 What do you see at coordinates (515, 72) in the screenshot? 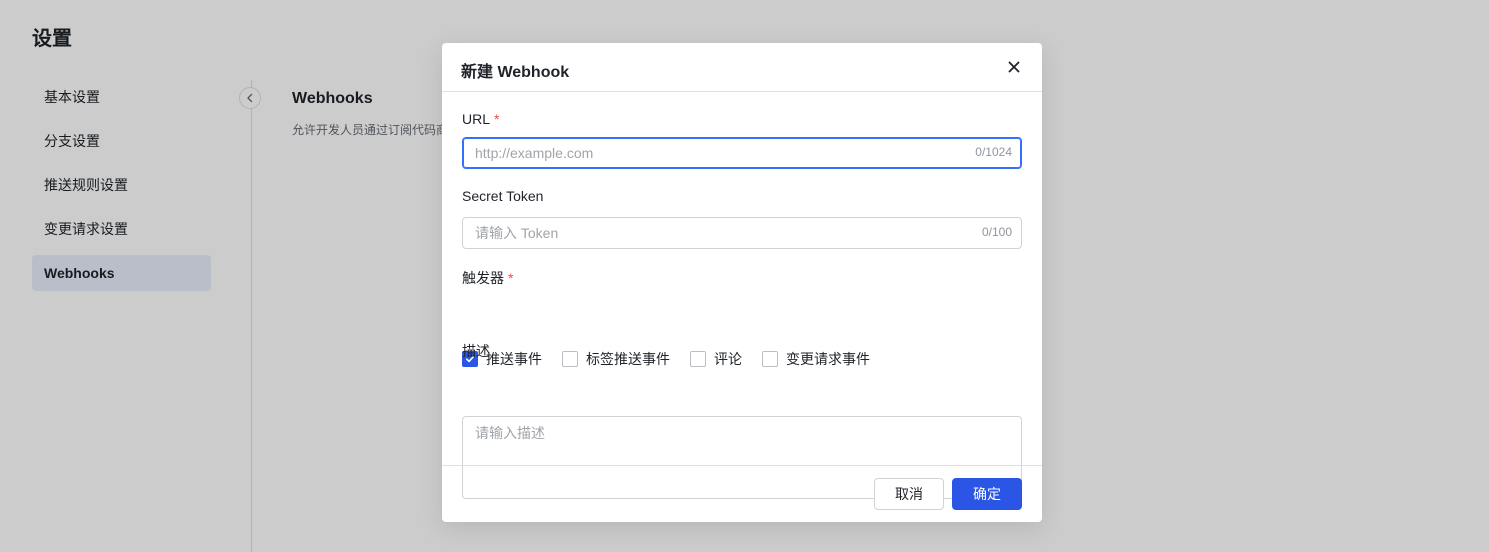
I see `dialog-title: 新建 Webhook` at bounding box center [515, 72].